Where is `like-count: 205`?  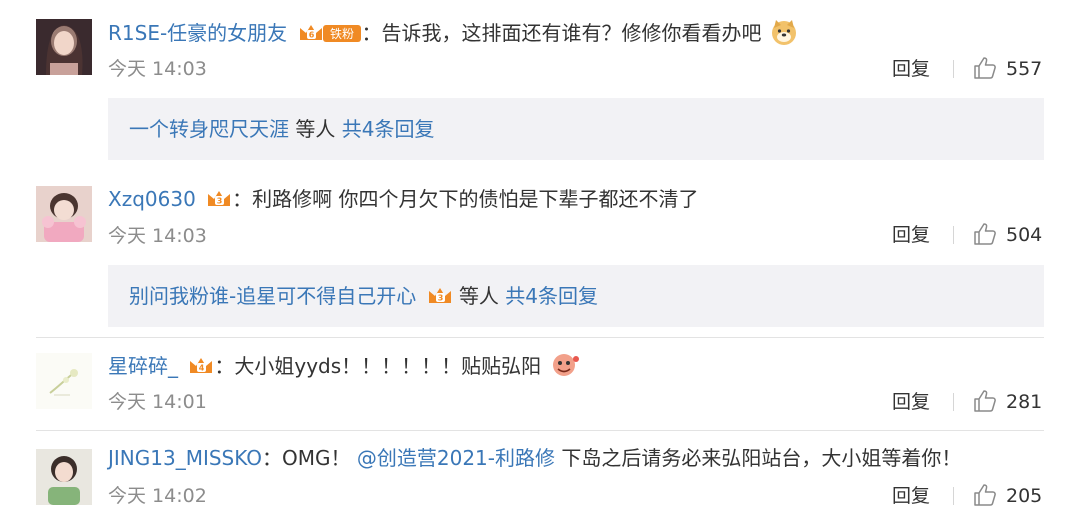
like-count: 205 is located at coordinates (1024, 496).